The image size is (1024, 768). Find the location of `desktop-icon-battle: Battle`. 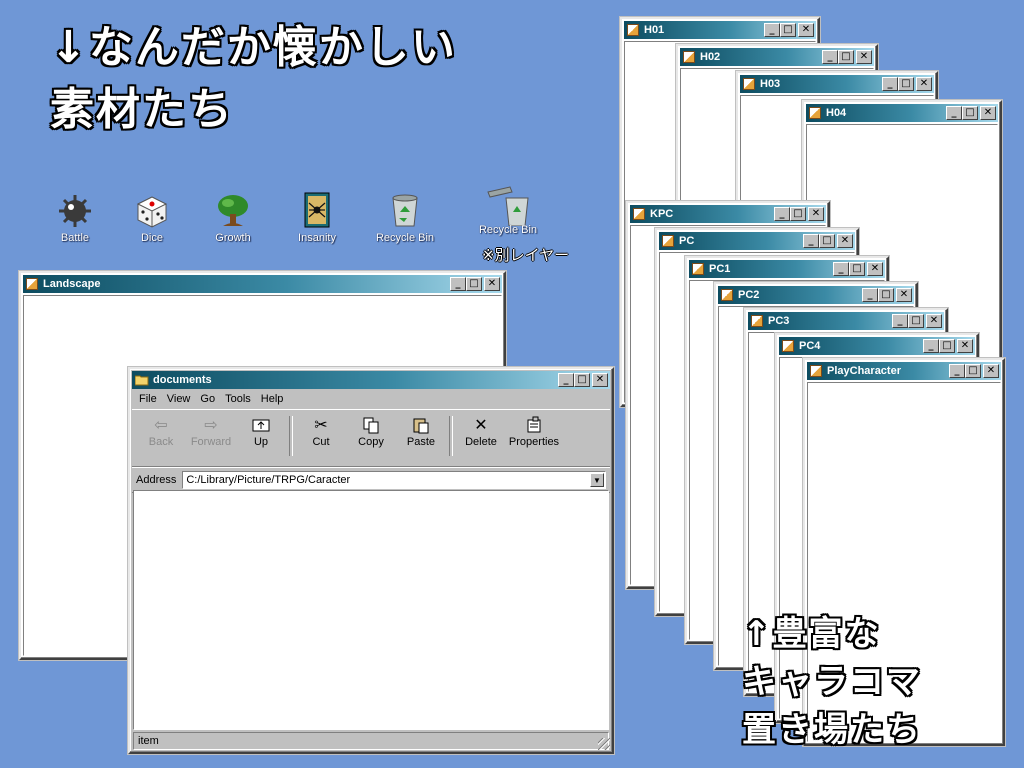

desktop-icon-battle: Battle is located at coordinates (75, 218).